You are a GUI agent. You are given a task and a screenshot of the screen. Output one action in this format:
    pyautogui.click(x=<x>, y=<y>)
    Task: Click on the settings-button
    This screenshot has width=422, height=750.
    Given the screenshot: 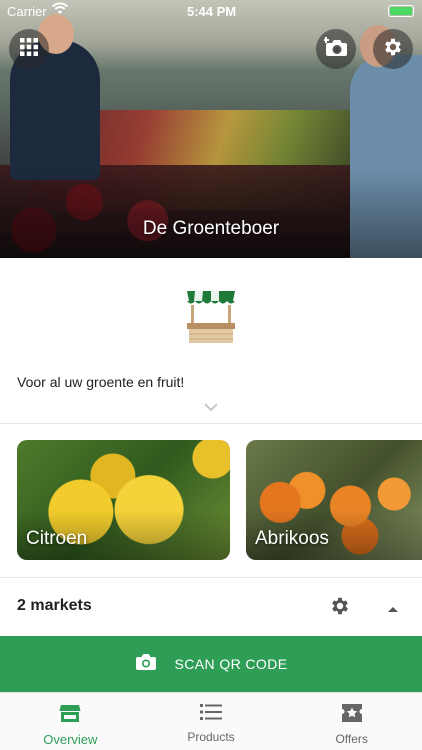 What is the action you would take?
    pyautogui.click(x=393, y=49)
    